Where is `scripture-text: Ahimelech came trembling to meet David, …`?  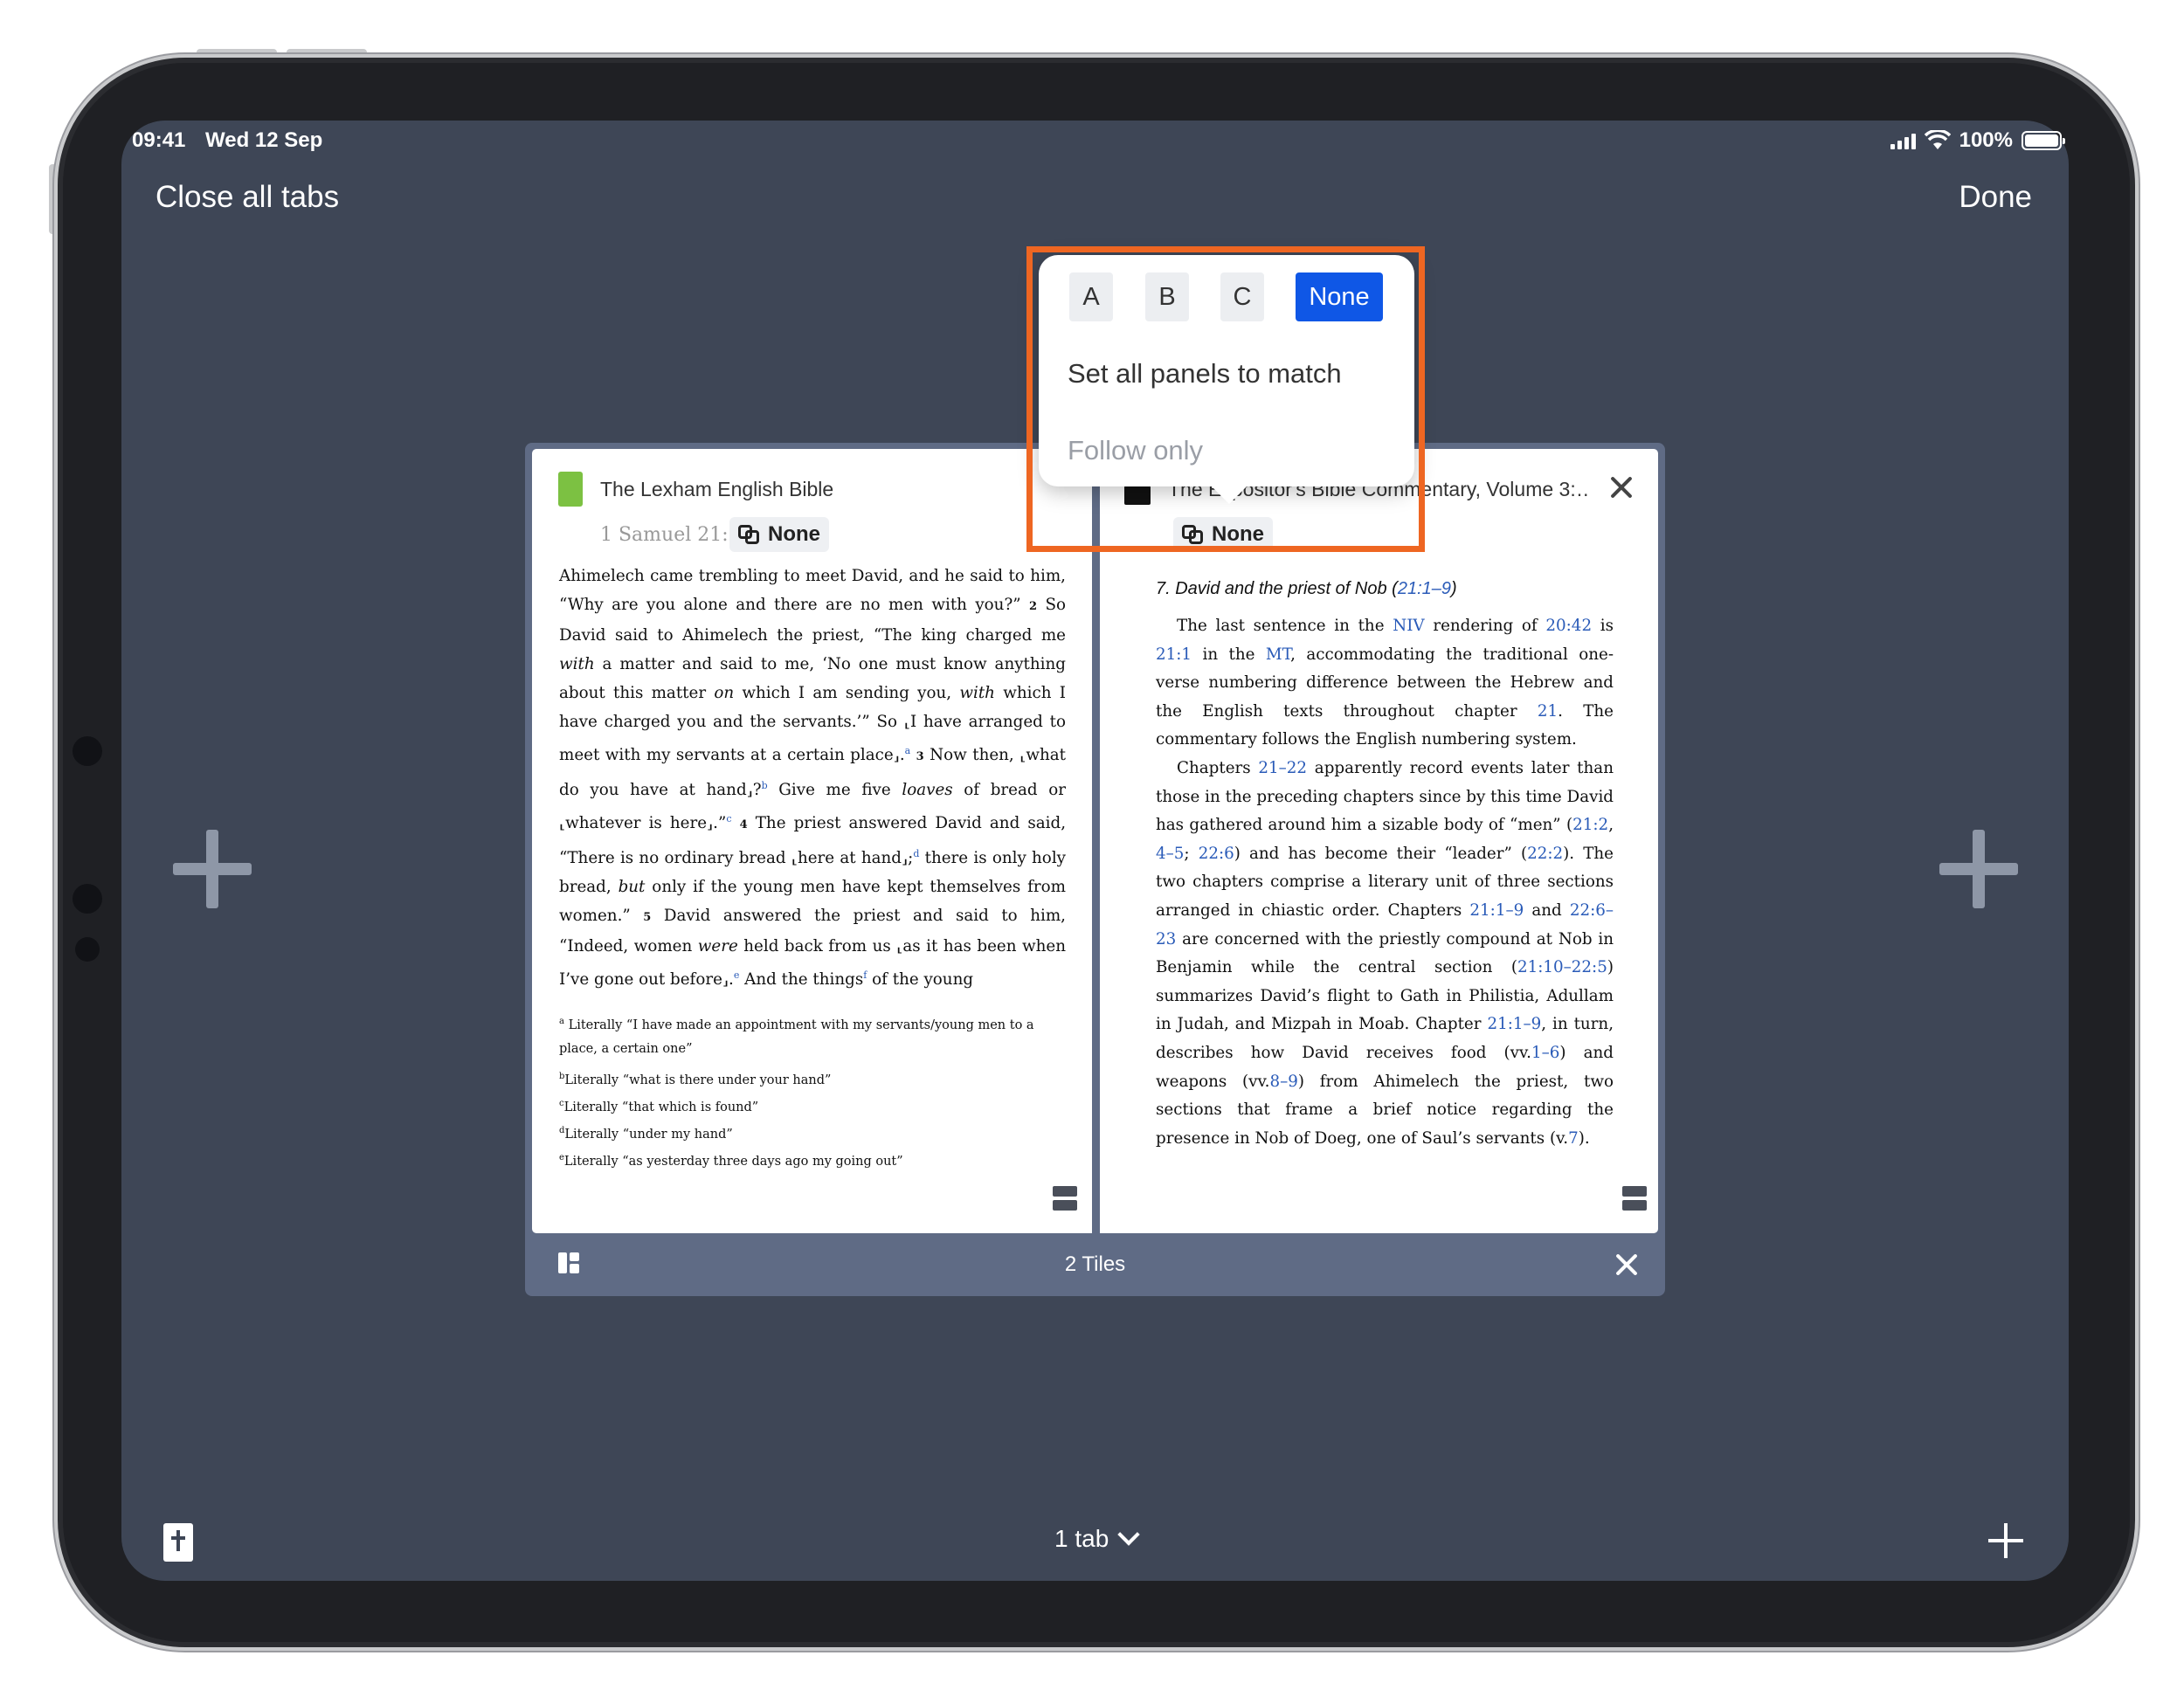
scripture-text: Ahimelech came trembling to meet David, … is located at coordinates (813, 778).